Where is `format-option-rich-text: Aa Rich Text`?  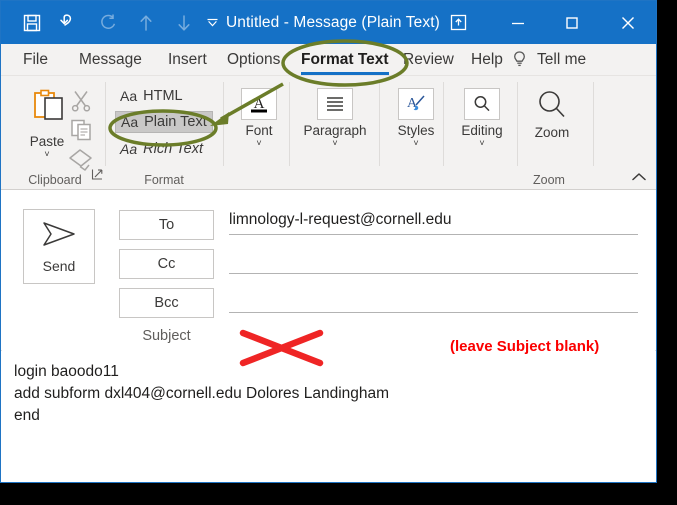
format-option-rich-text: Aa Rich Text is located at coordinates (161, 149).